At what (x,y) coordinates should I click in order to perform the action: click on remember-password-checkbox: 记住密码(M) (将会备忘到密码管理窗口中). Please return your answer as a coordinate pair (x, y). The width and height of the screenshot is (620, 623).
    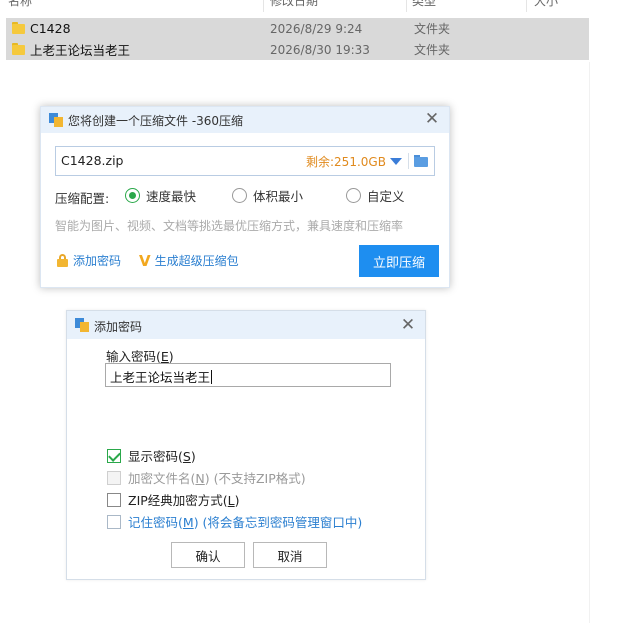
    Looking at the image, I should click on (234, 521).